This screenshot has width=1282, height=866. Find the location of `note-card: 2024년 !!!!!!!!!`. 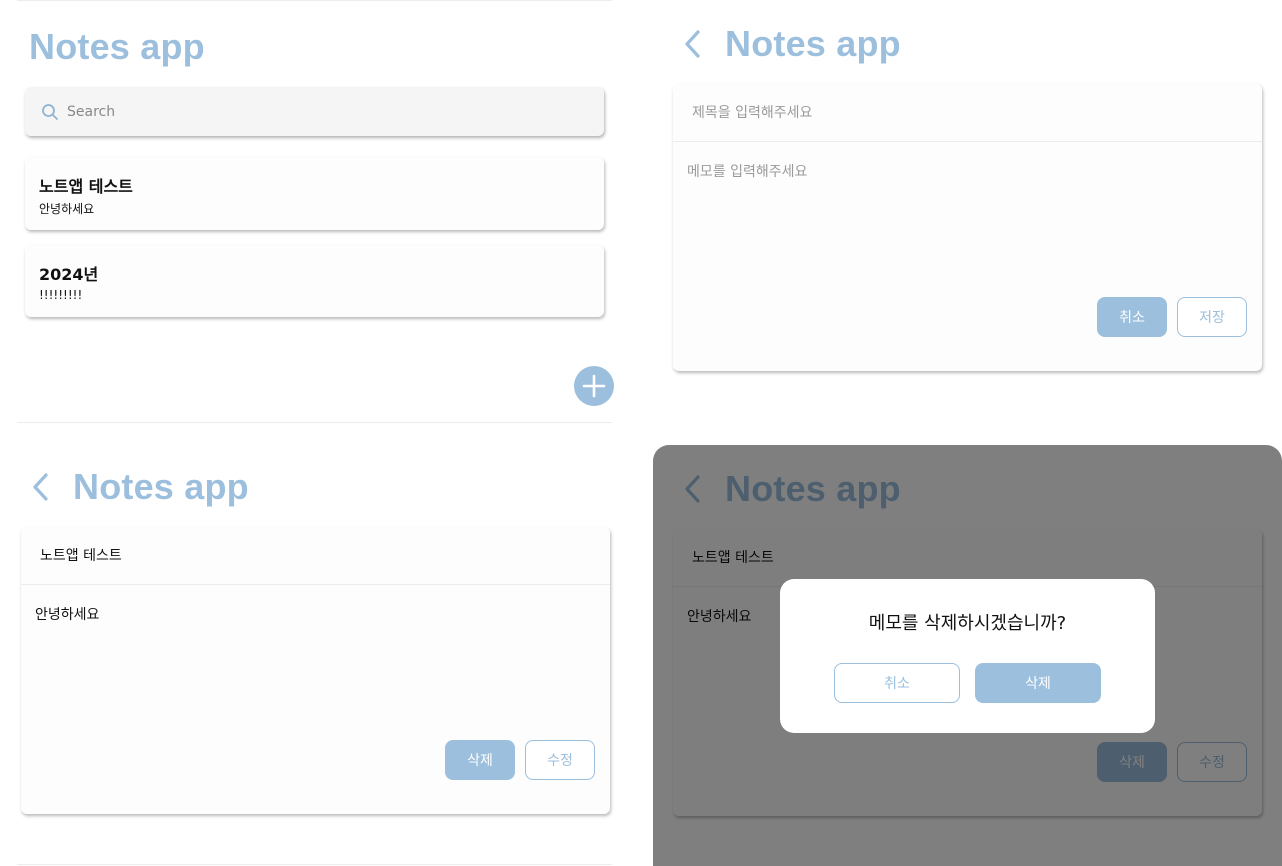

note-card: 2024년 !!!!!!!!! is located at coordinates (314, 281).